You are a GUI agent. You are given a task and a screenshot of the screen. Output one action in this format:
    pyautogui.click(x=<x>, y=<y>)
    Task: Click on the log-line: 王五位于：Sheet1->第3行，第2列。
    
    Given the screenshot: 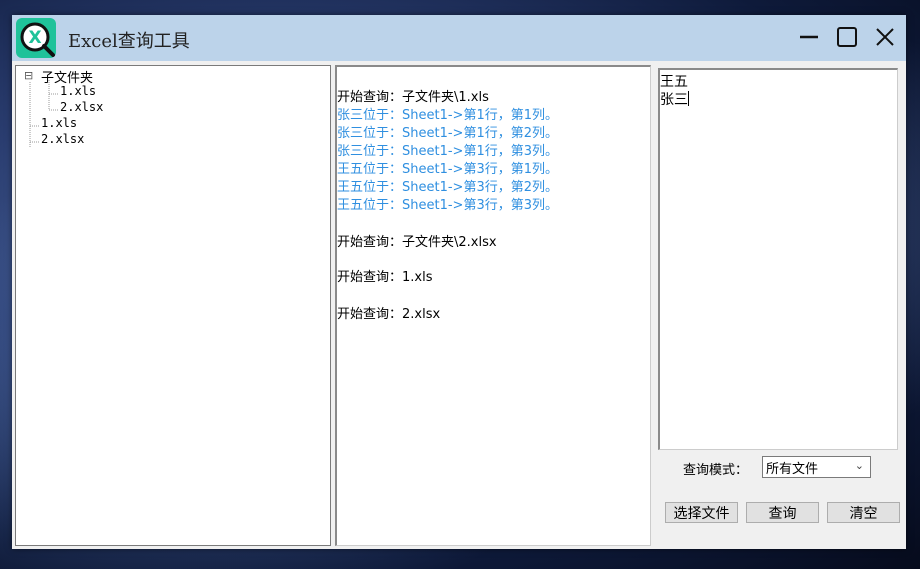 What is the action you would take?
    pyautogui.click(x=447, y=187)
    